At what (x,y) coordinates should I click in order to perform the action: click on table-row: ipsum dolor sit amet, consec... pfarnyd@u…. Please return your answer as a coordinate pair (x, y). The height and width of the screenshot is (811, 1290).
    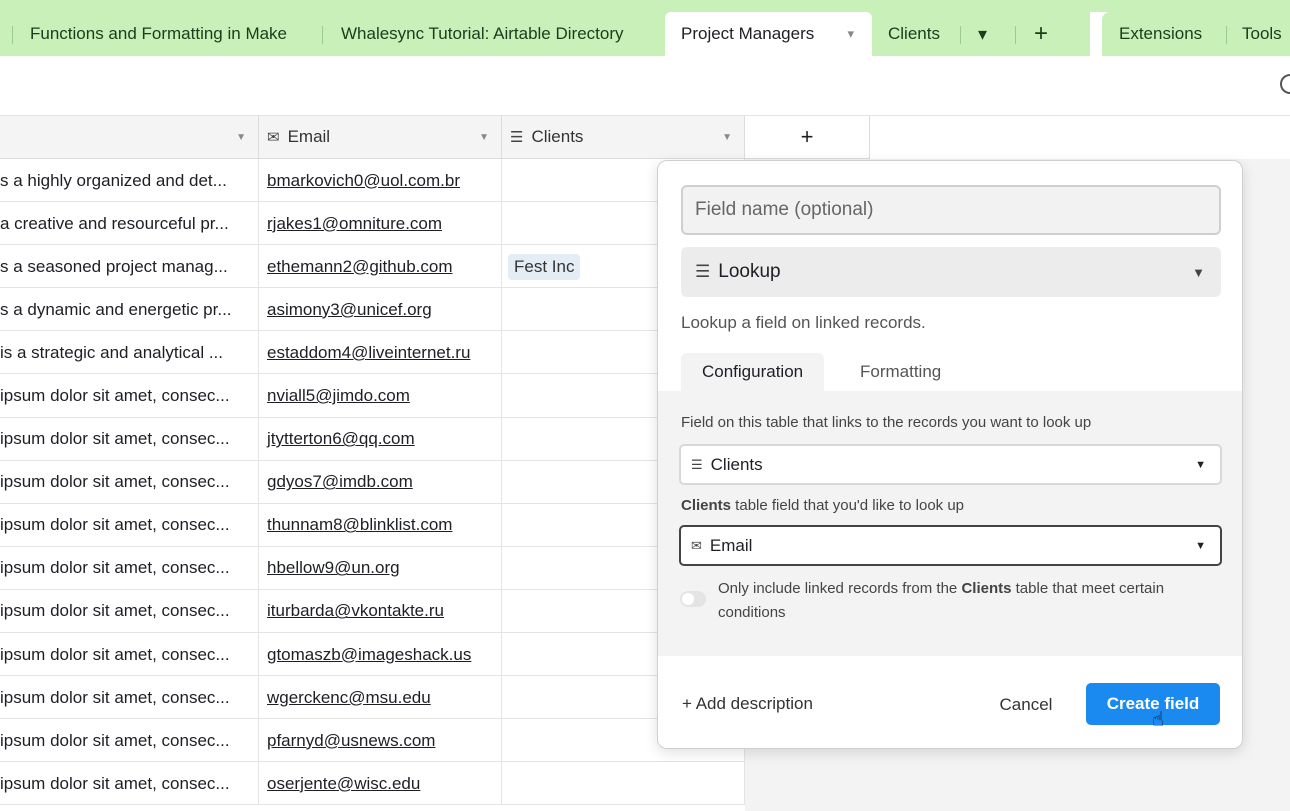
    Looking at the image, I should click on (372, 741).